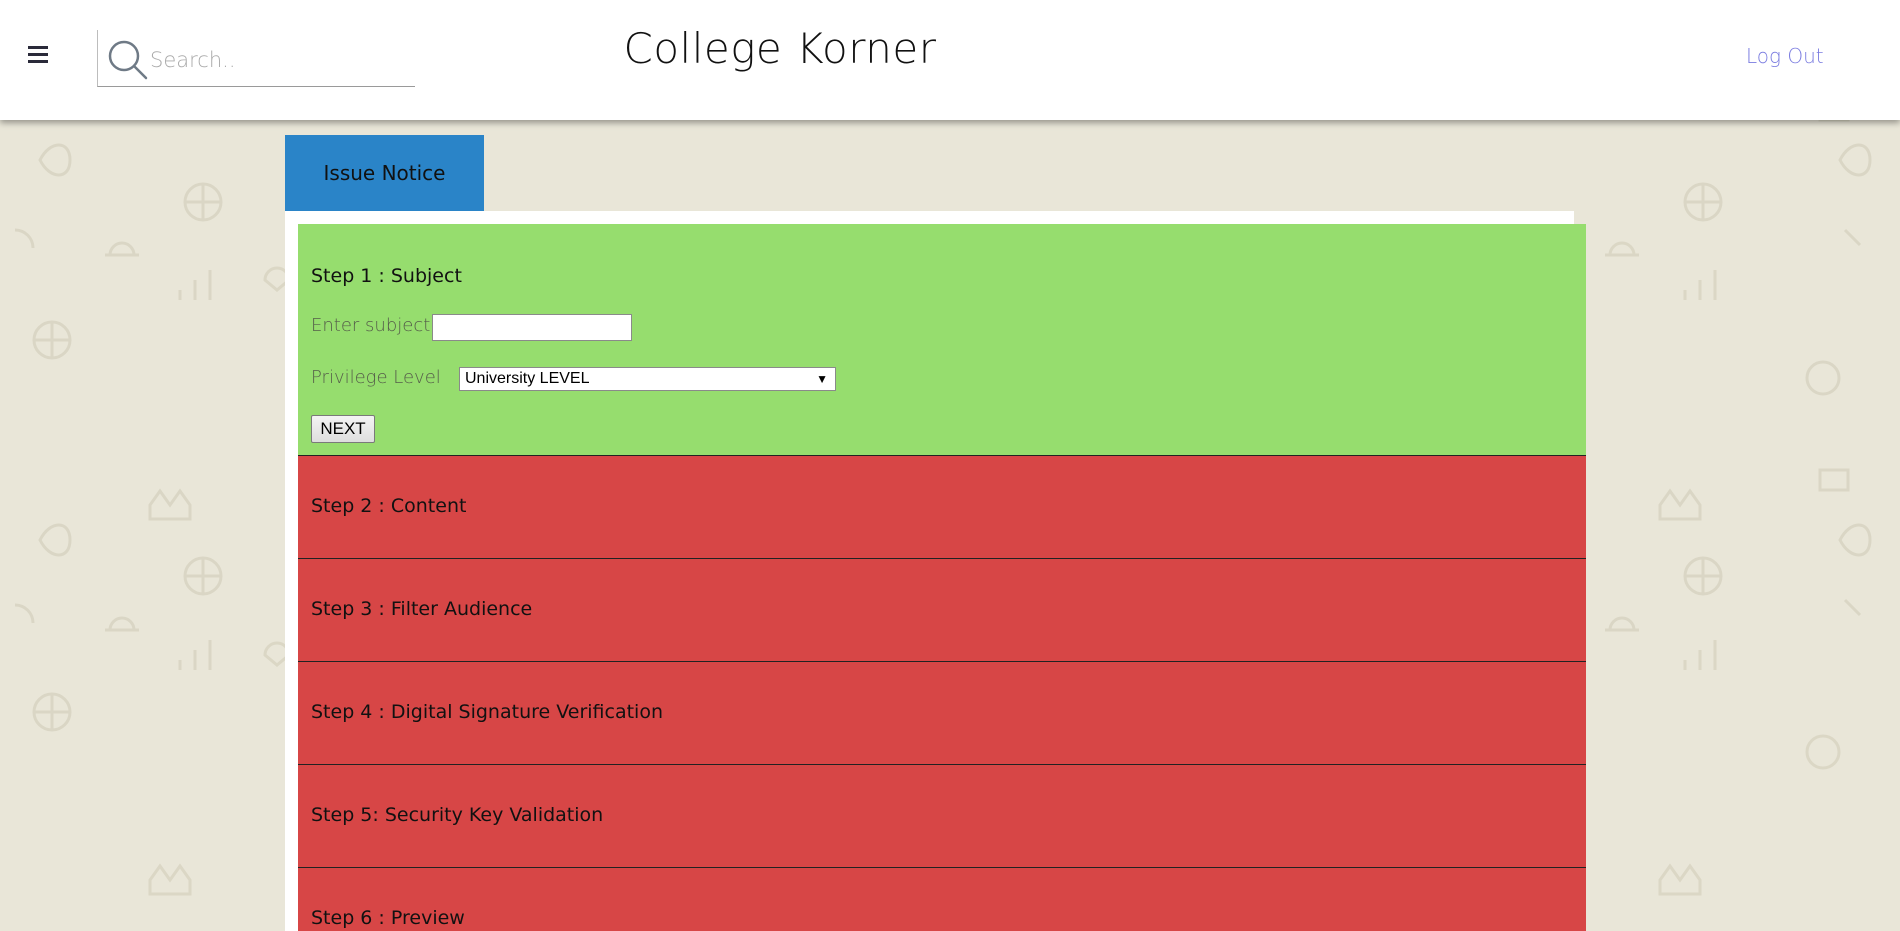 Image resolution: width=1900 pixels, height=931 pixels. What do you see at coordinates (422, 609) in the screenshot?
I see `step-title: Step 3 : Filter Audience` at bounding box center [422, 609].